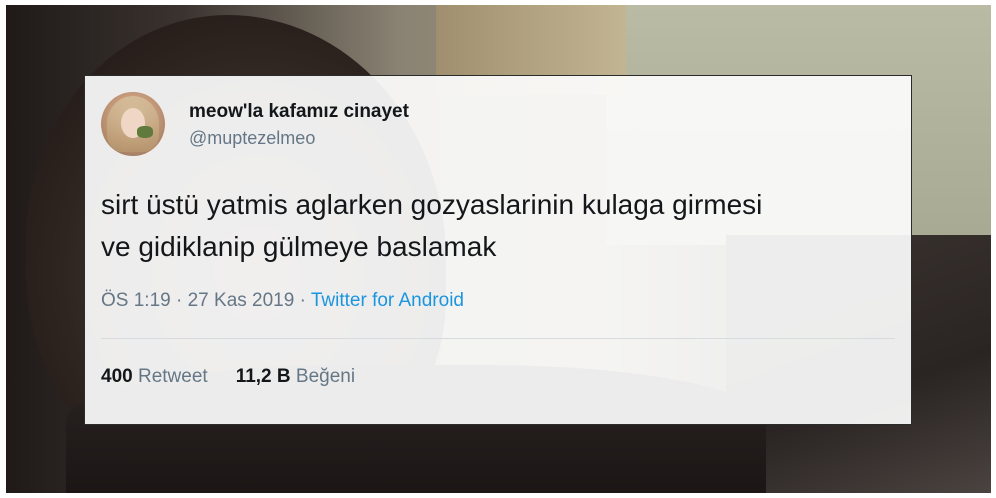  Describe the element at coordinates (172, 376) in the screenshot. I see `retweet-label: Retweet` at that location.